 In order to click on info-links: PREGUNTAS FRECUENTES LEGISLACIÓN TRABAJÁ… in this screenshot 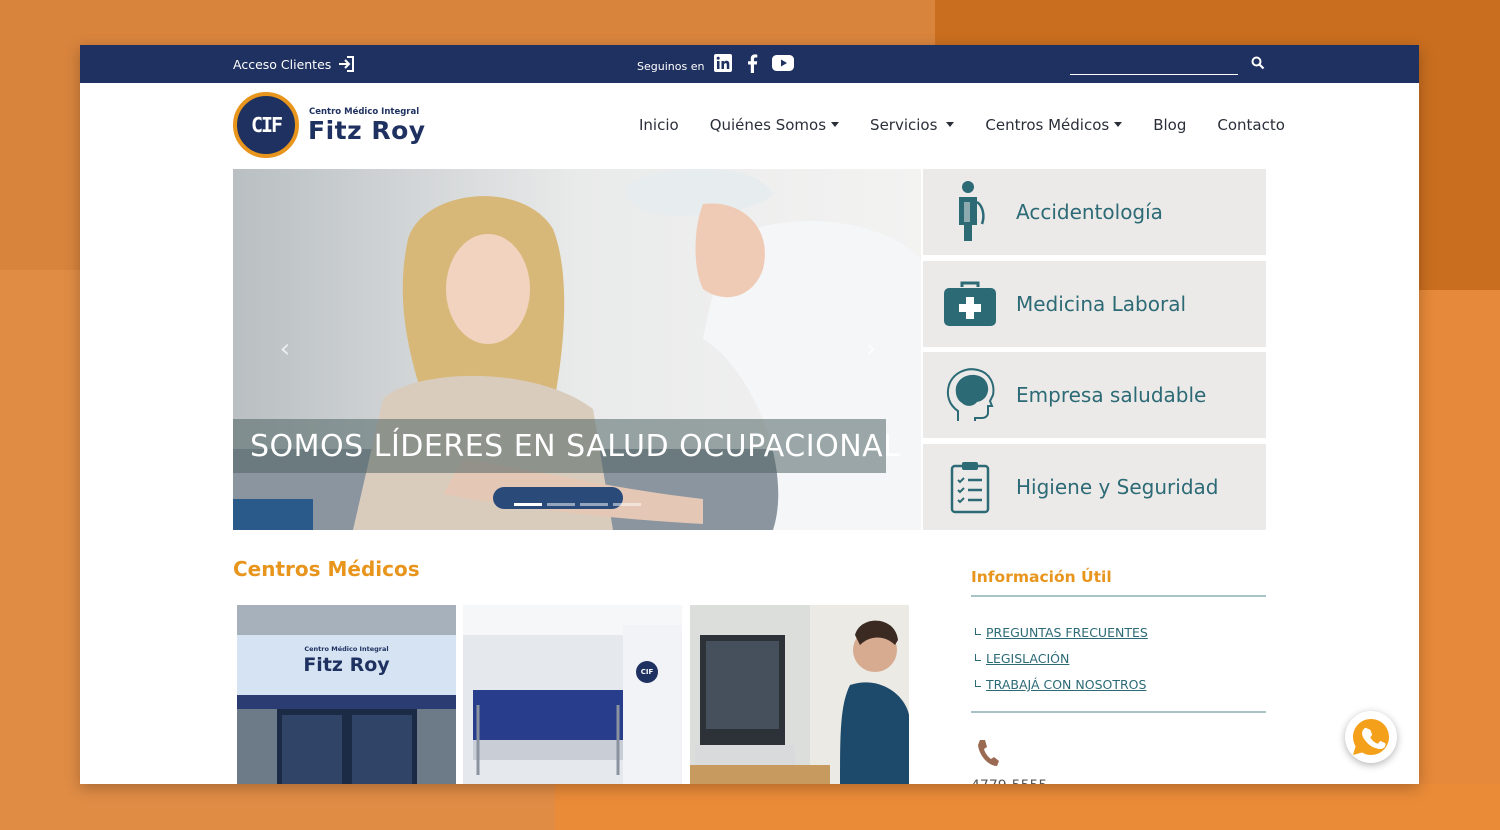, I will do `click(1061, 659)`.